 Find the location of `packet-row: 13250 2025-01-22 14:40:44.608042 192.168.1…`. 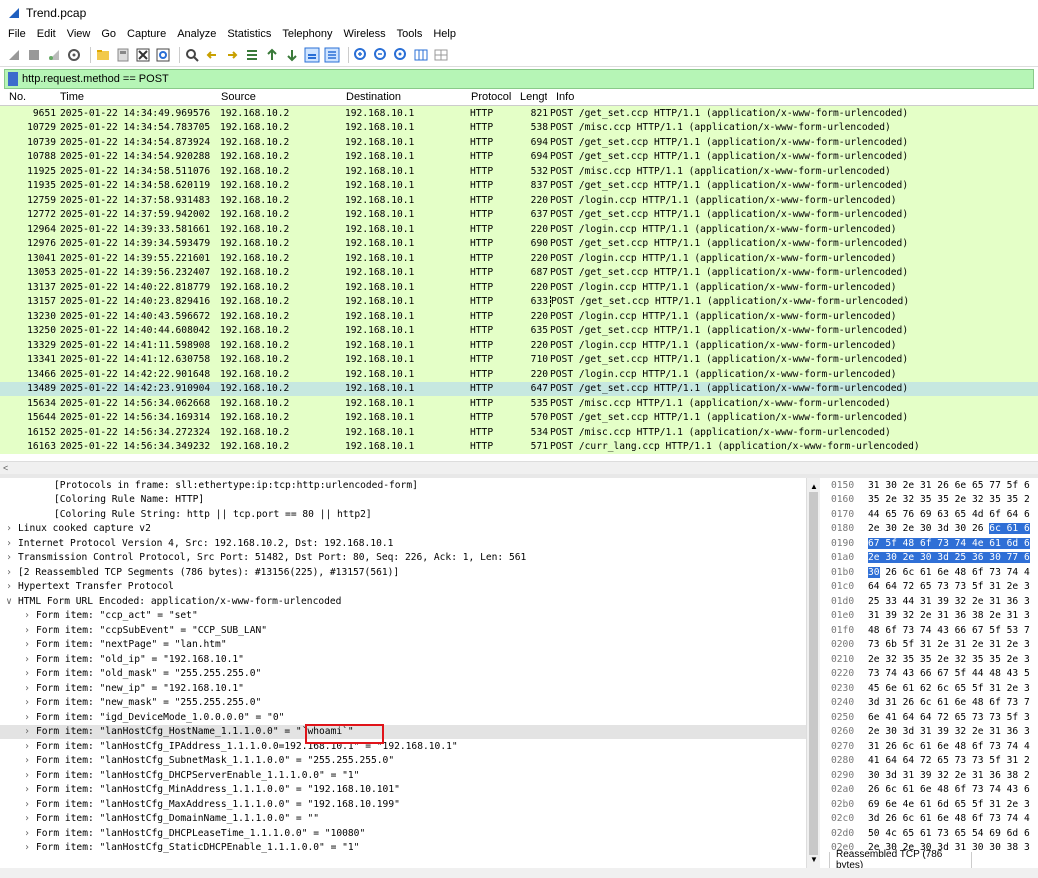

packet-row: 13250 2025-01-22 14:40:44.608042 192.168.1… is located at coordinates (519, 330).